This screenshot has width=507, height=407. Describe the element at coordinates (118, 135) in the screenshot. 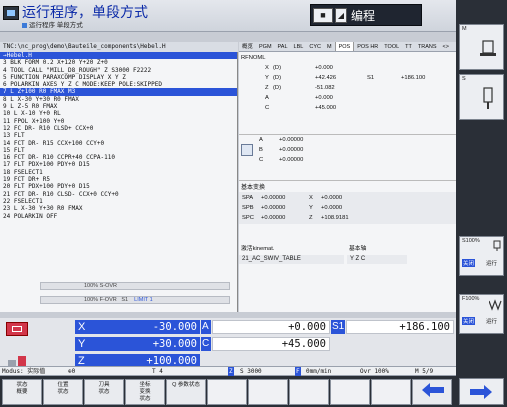

I see `program-line: 13 FLT` at that location.